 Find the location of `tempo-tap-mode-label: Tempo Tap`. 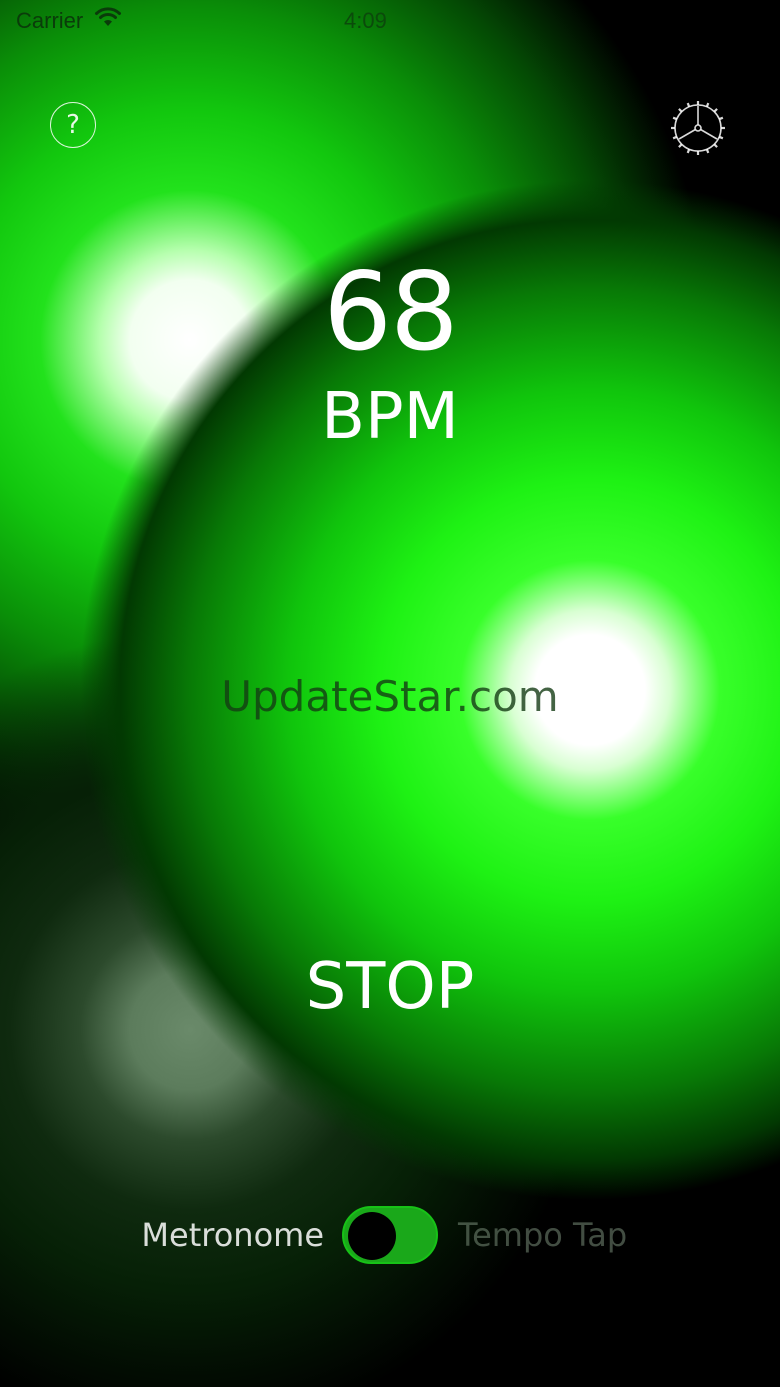

tempo-tap-mode-label: Tempo Tap is located at coordinates (543, 1235).